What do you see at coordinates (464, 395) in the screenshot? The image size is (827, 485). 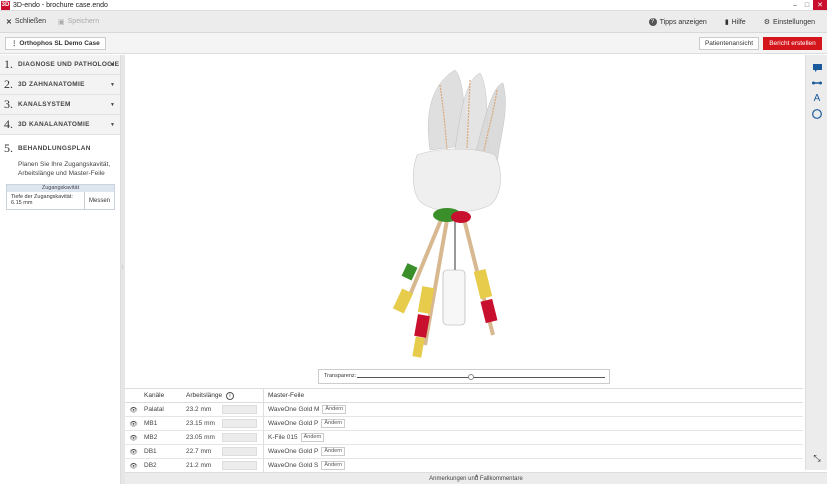 I see `table-header: Kanäle Arbeitslänge i Master-Feile` at bounding box center [464, 395].